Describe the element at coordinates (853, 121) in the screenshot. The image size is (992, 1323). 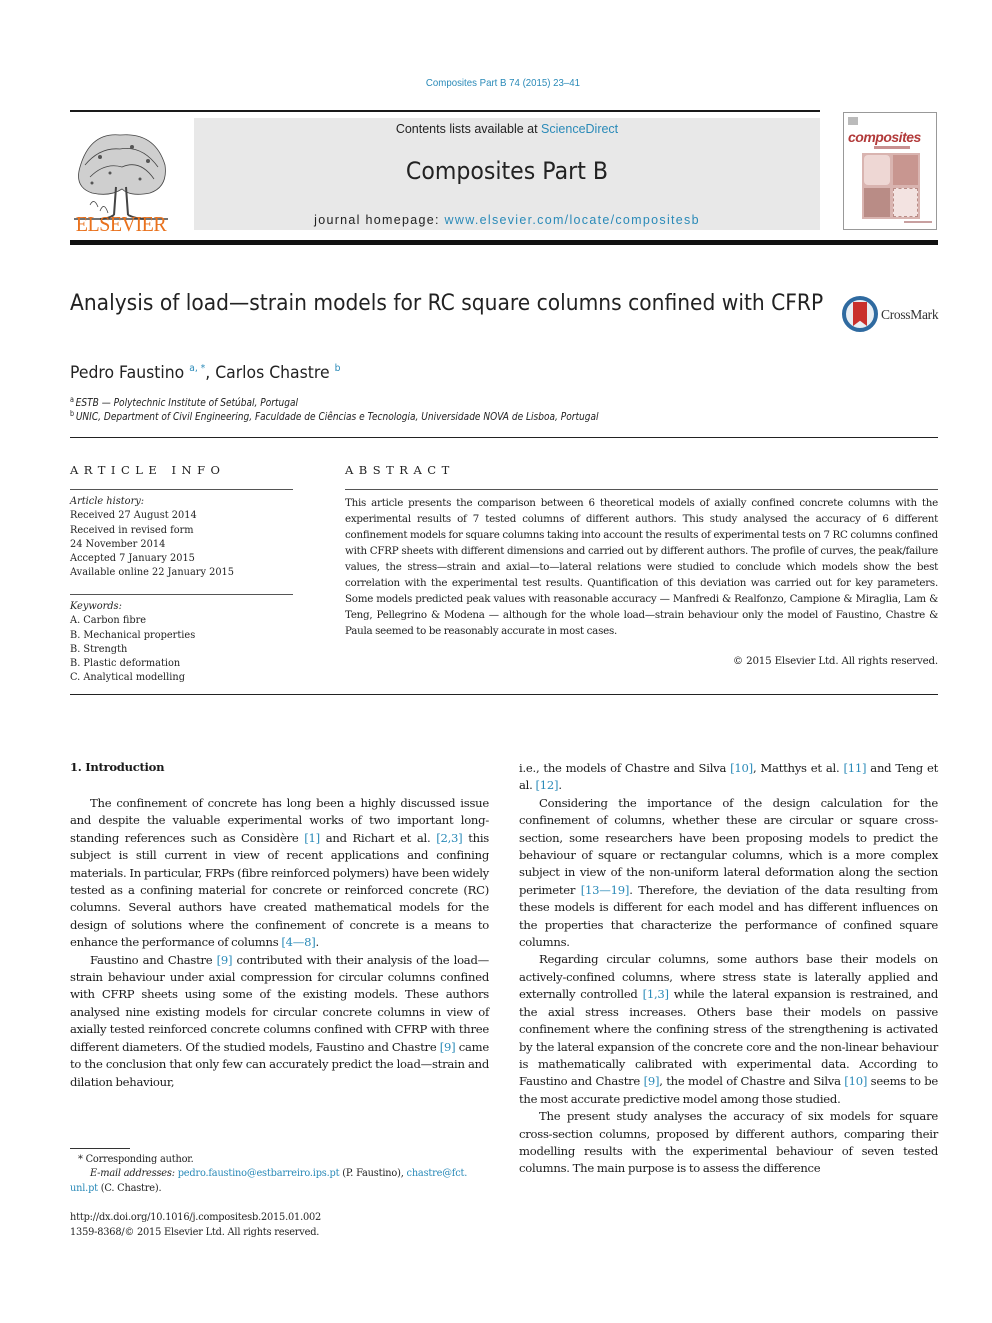
I see `cover-logo-icon` at that location.